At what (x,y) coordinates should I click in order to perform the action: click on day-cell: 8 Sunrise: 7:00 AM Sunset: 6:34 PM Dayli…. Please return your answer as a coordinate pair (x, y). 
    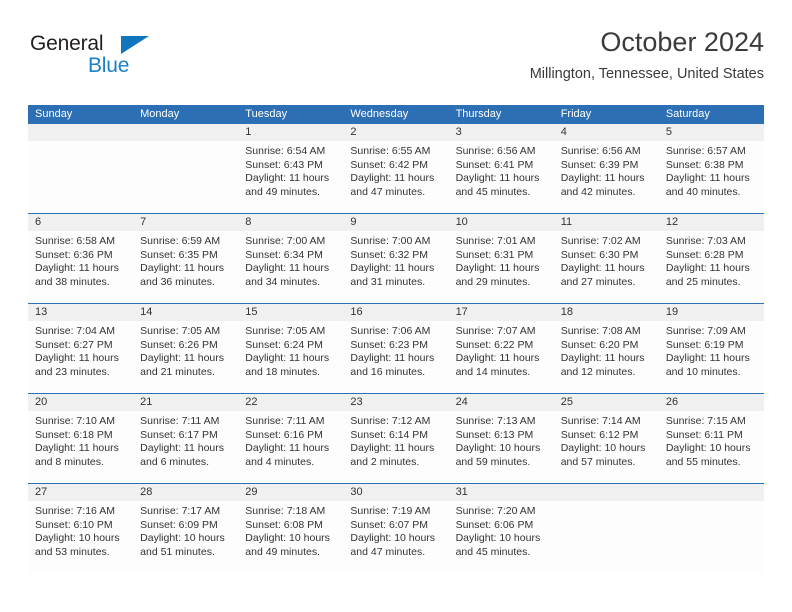
    Looking at the image, I should click on (291, 258).